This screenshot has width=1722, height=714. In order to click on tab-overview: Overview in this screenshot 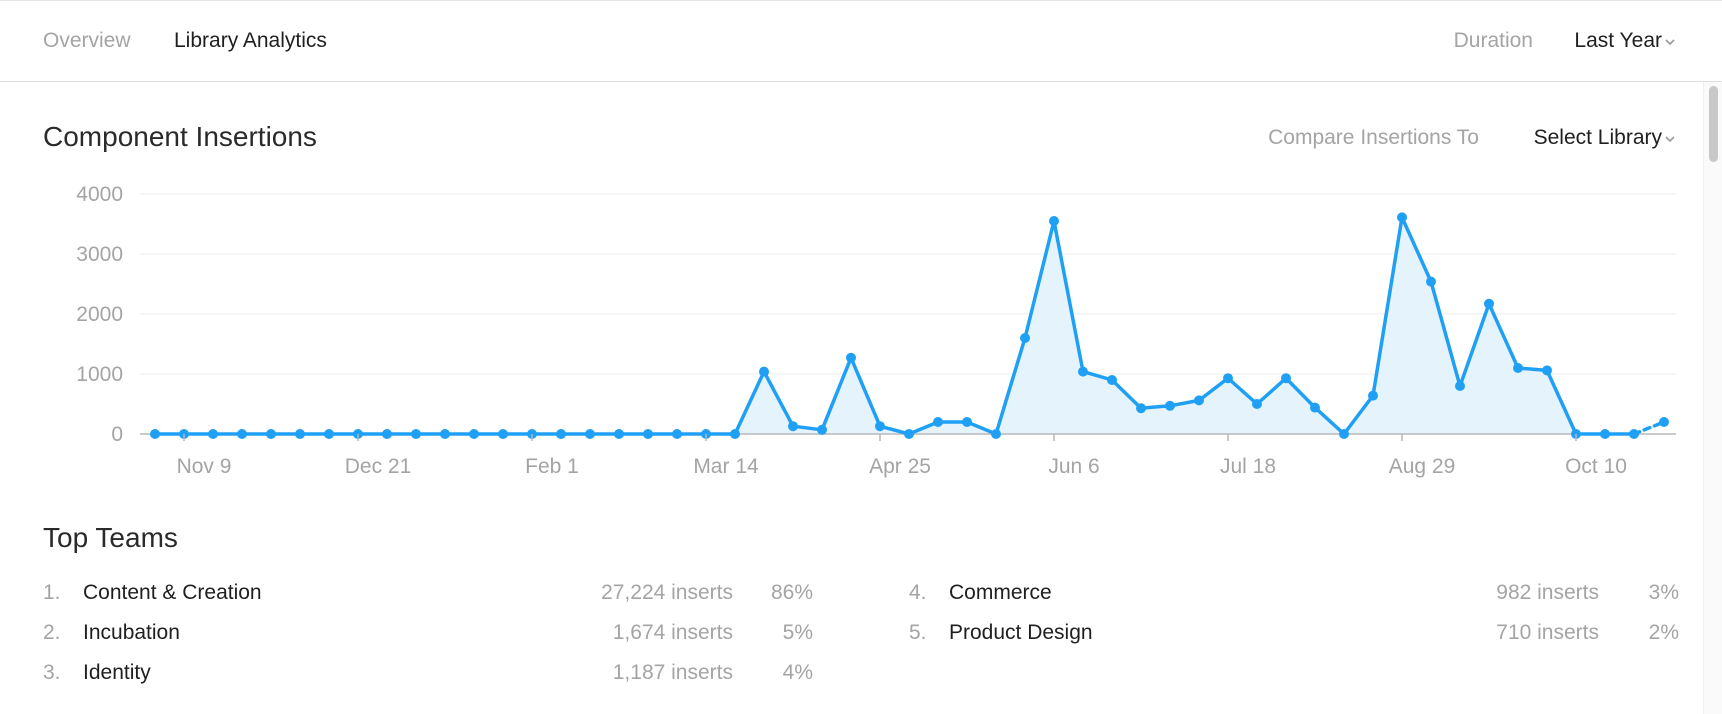, I will do `click(87, 41)`.